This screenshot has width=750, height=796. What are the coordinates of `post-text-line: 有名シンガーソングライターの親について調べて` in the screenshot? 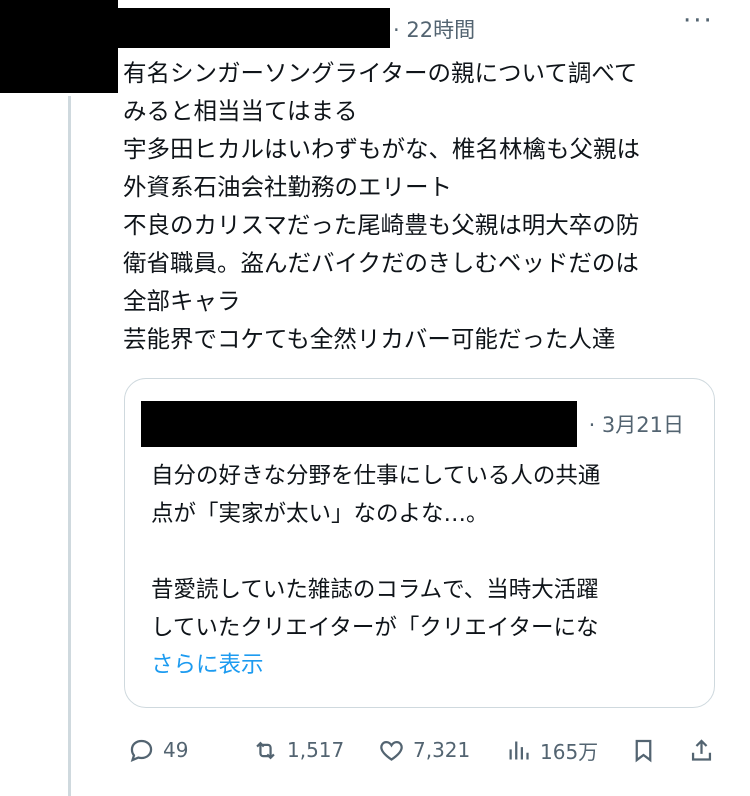 It's located at (380, 73).